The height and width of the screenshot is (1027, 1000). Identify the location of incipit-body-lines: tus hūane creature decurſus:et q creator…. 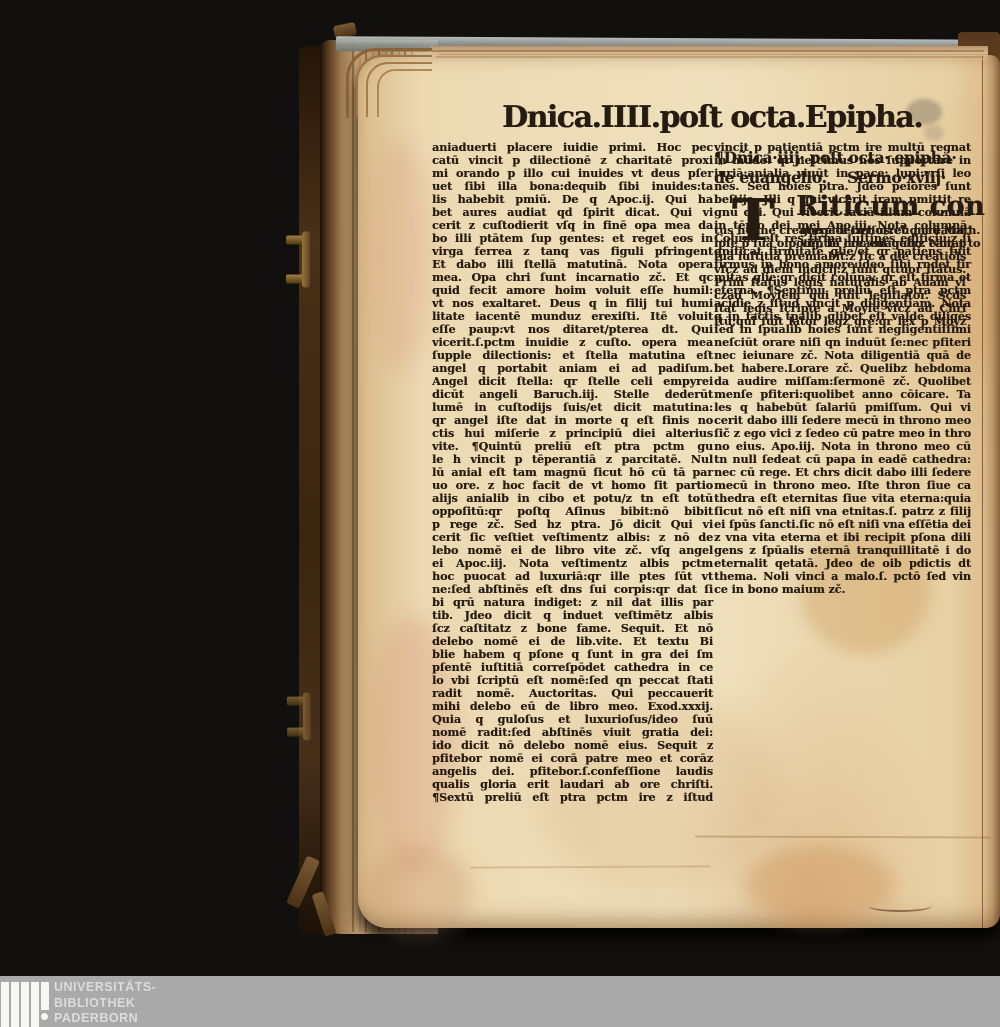
(840, 276).